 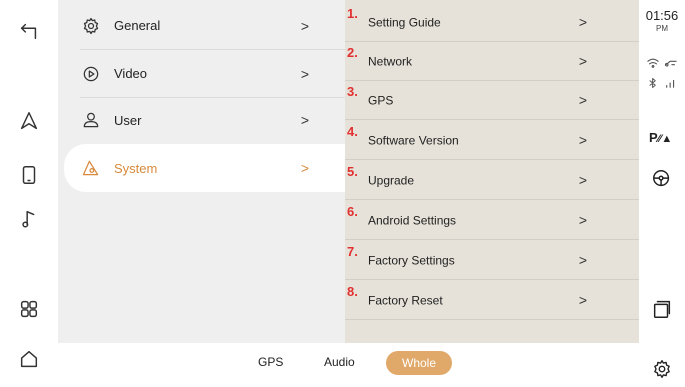 What do you see at coordinates (411, 260) in the screenshot?
I see `detail-item-label: Factory Settings` at bounding box center [411, 260].